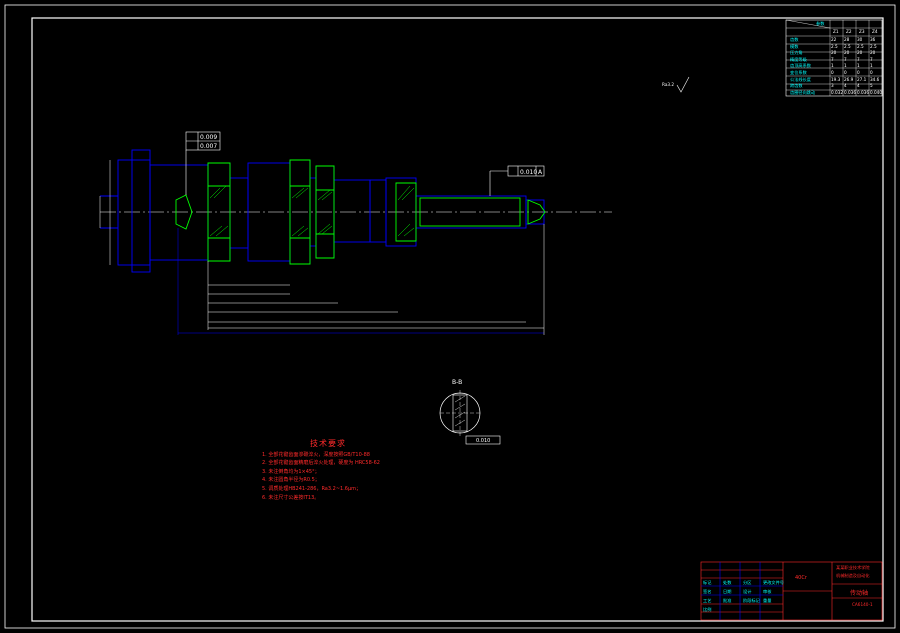  What do you see at coordinates (862, 79) in the screenshot?
I see `table-cell: 27.1` at bounding box center [862, 79].